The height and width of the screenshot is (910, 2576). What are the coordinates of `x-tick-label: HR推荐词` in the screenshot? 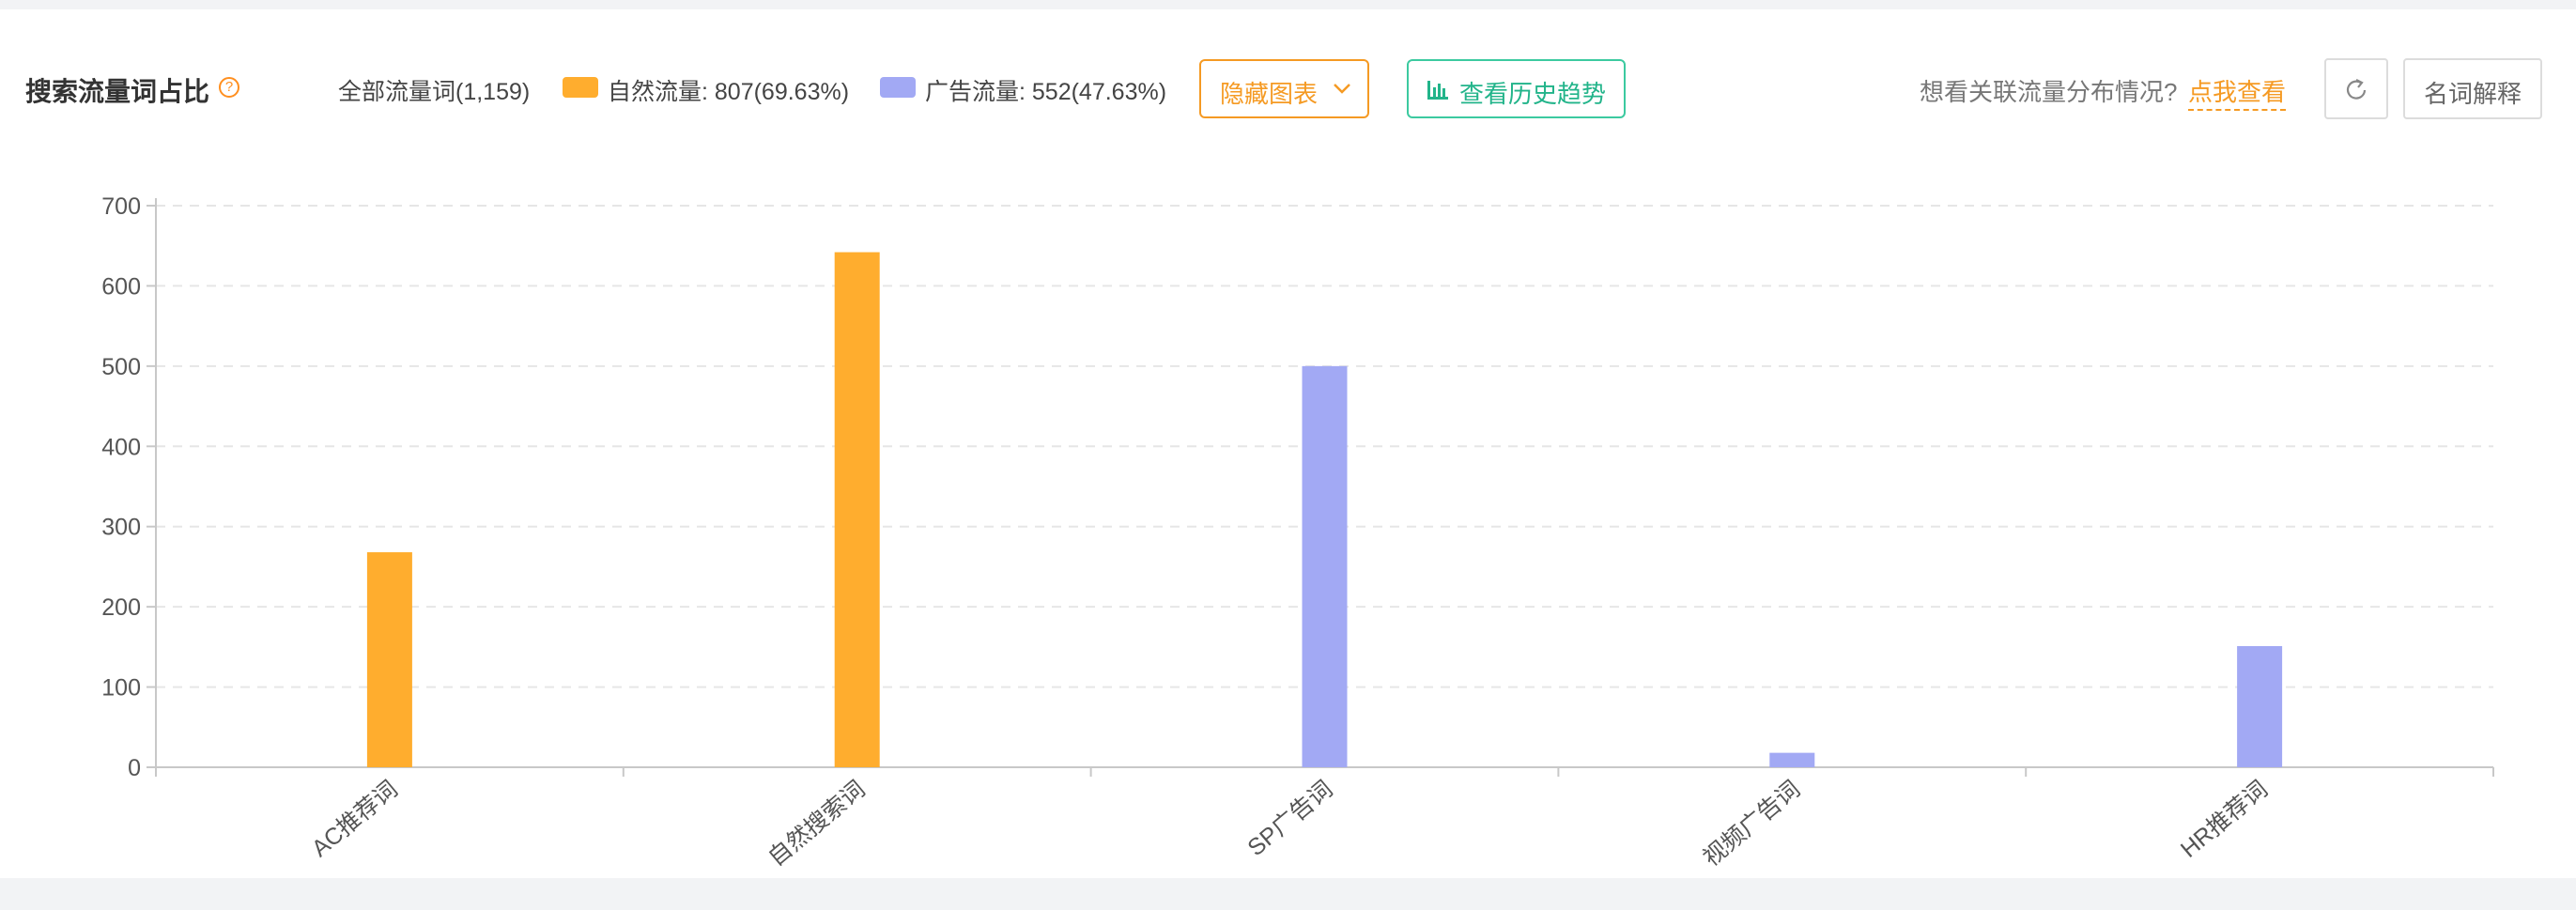 It's located at (2224, 819).